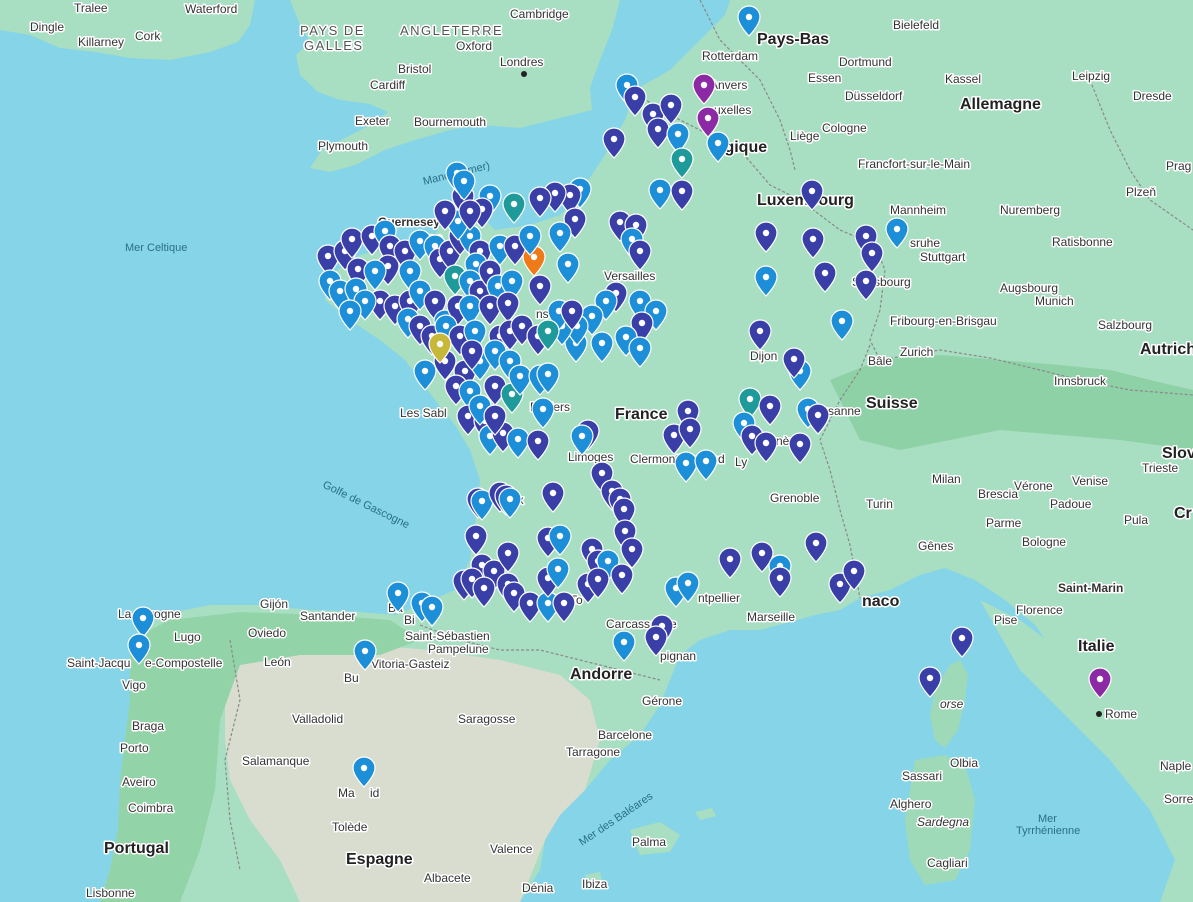 This screenshot has height=902, width=1193. Describe the element at coordinates (947, 863) in the screenshot. I see `label-cagliari: Cagliari` at that location.